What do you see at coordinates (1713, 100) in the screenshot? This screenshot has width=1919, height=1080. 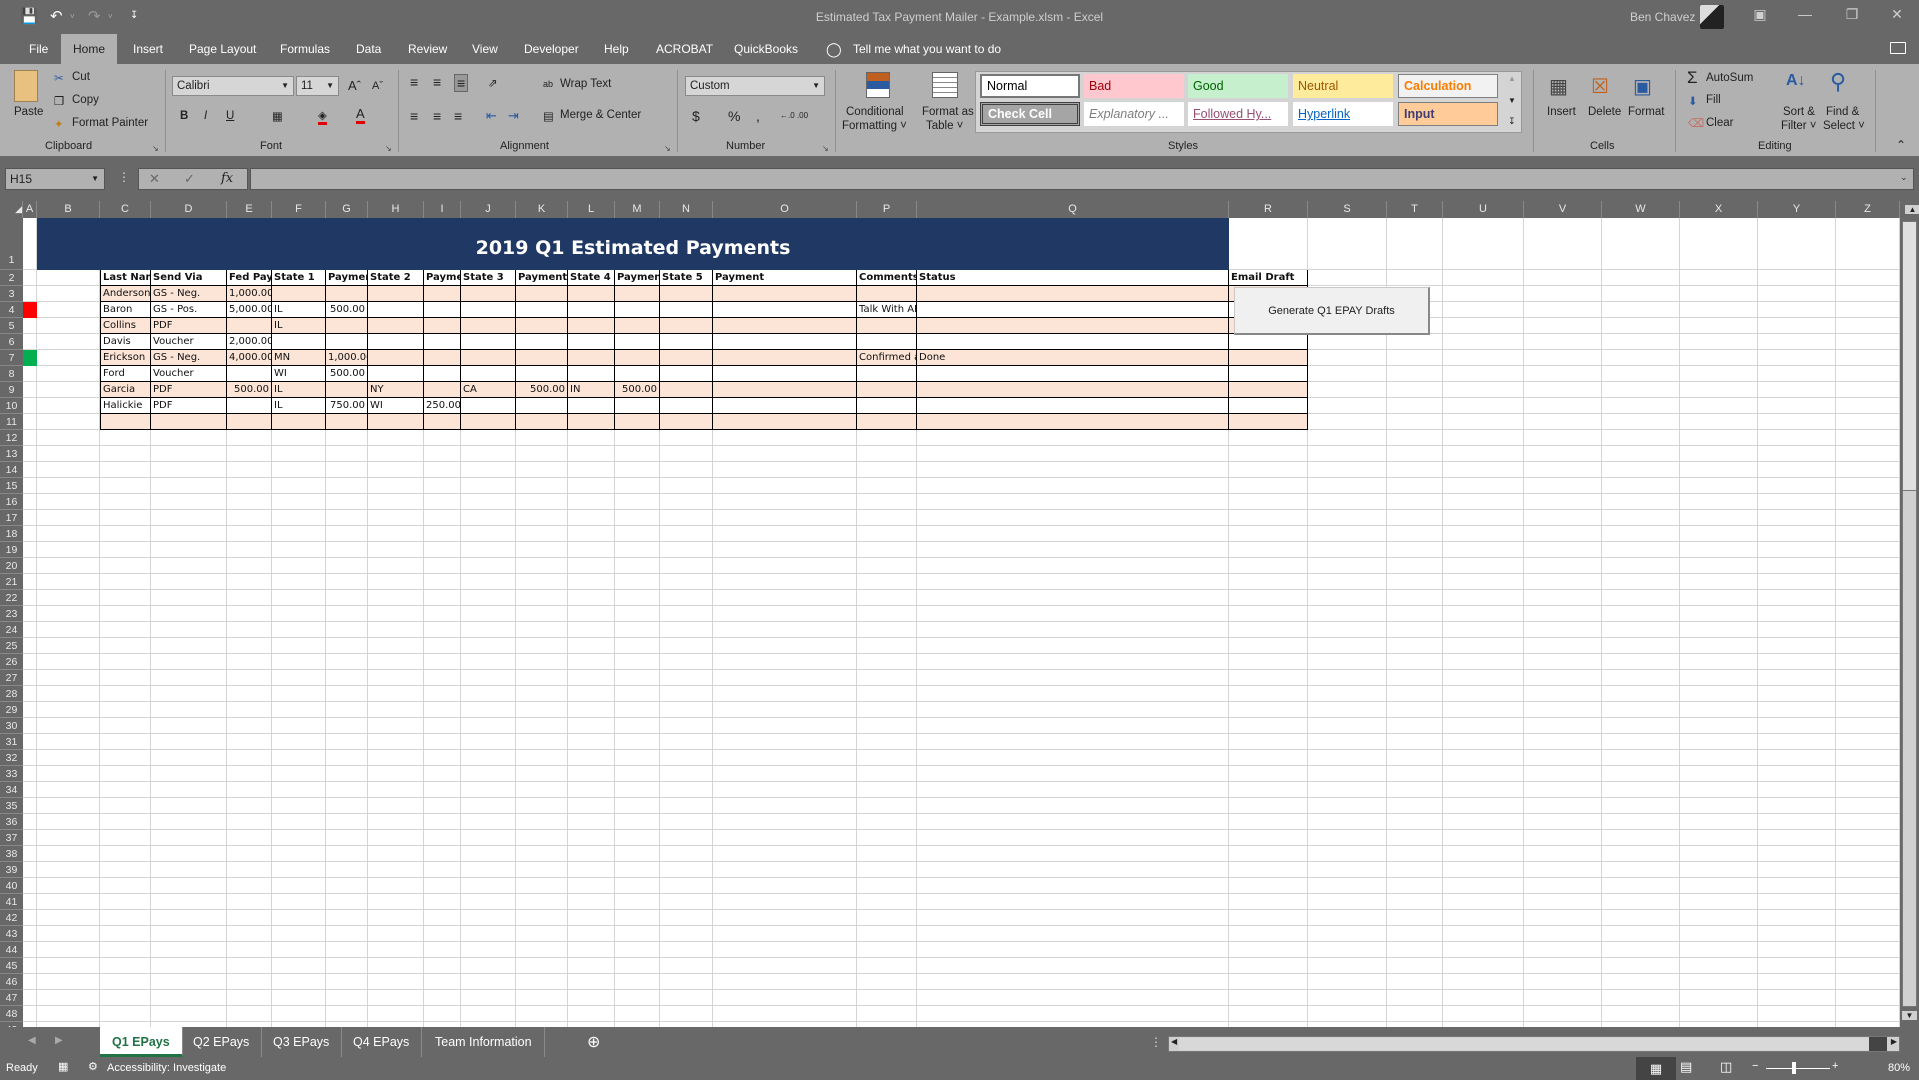 I see `fill-button: Fill` at bounding box center [1713, 100].